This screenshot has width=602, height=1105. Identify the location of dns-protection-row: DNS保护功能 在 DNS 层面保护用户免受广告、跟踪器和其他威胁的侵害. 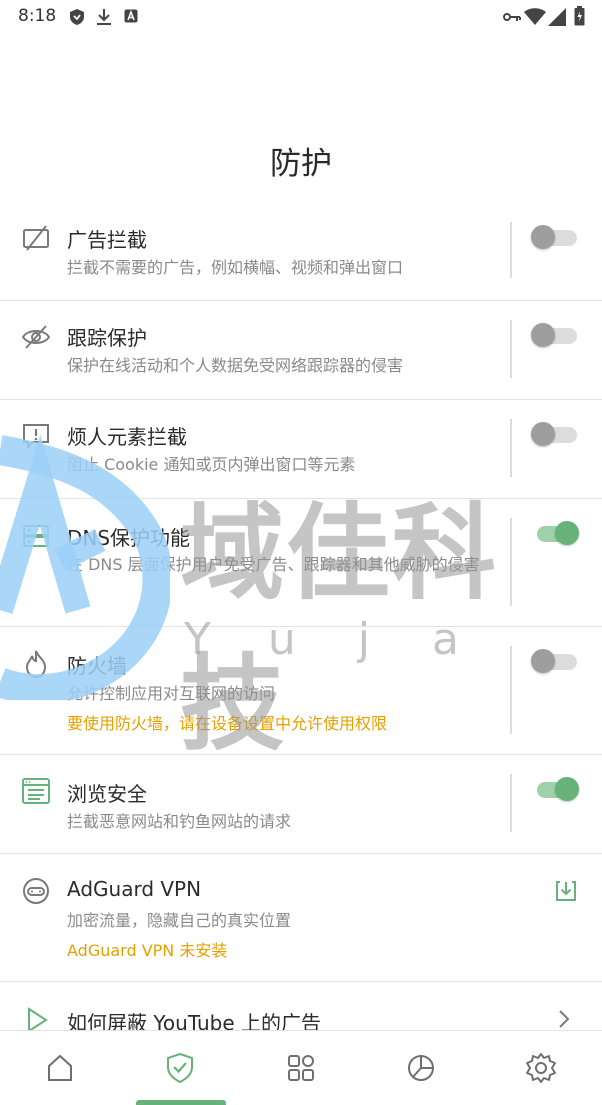
(301, 563).